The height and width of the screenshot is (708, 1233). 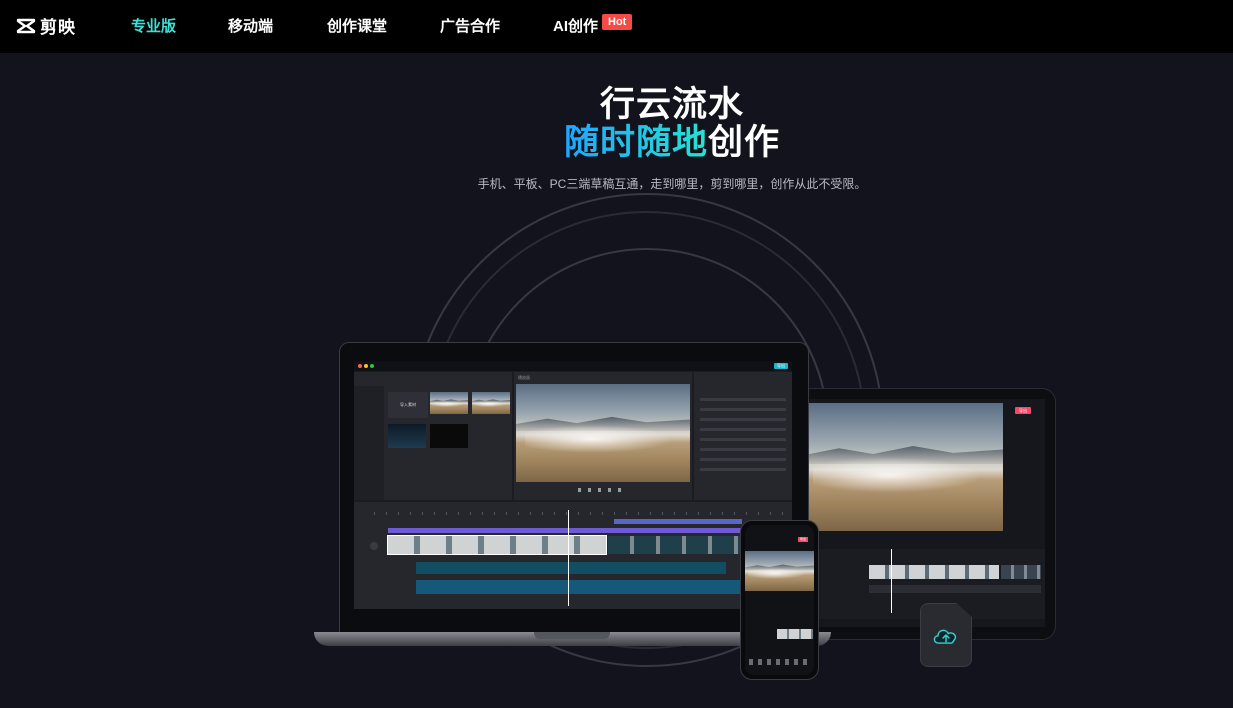 I want to click on laptop-export-label: 导出, so click(x=781, y=365).